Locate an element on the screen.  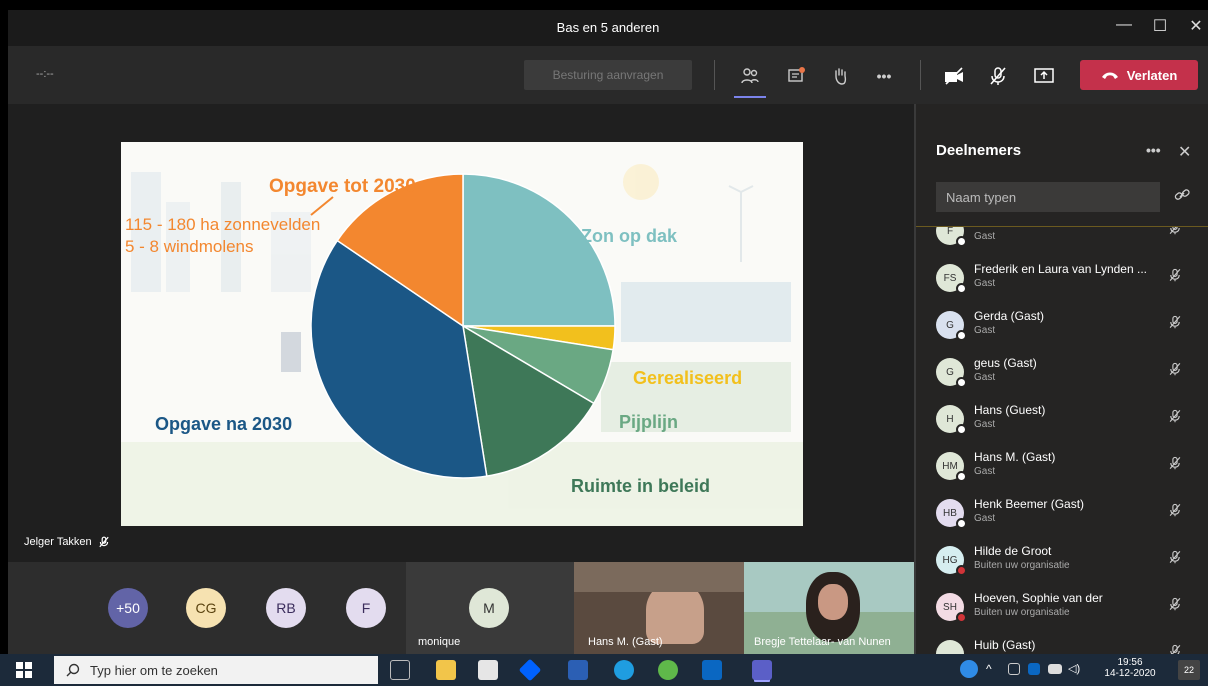
participant-row: F Henk Gast is located at coordinates (1062, 241).